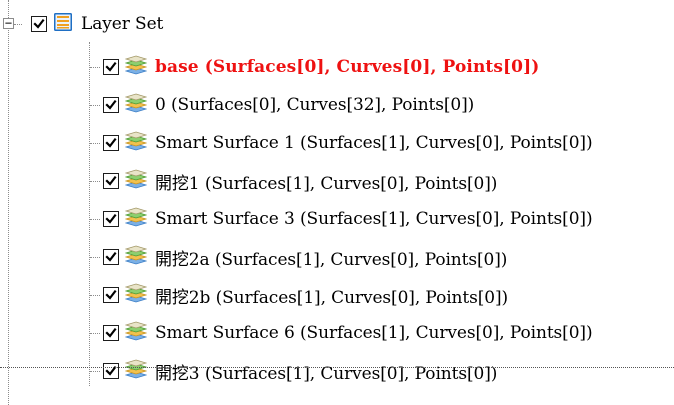  I want to click on layer-label: 0 (Surfaces[0], Curves[32], Points[0]), so click(315, 105).